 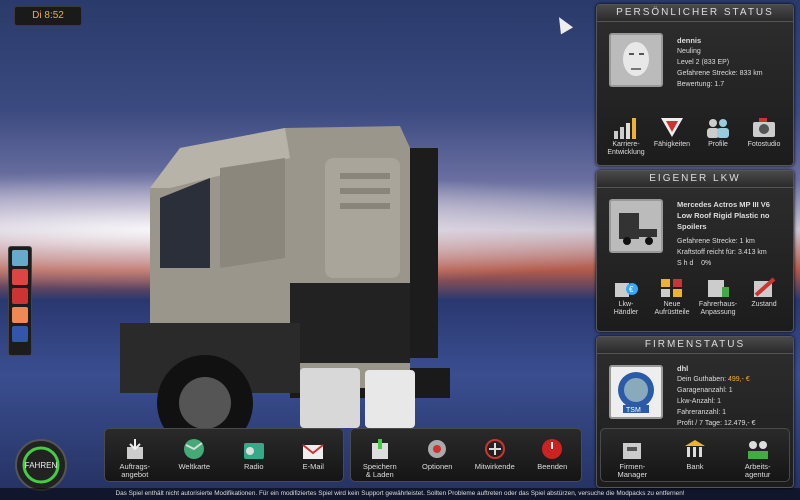 I want to click on truck-icon, so click(x=636, y=226).